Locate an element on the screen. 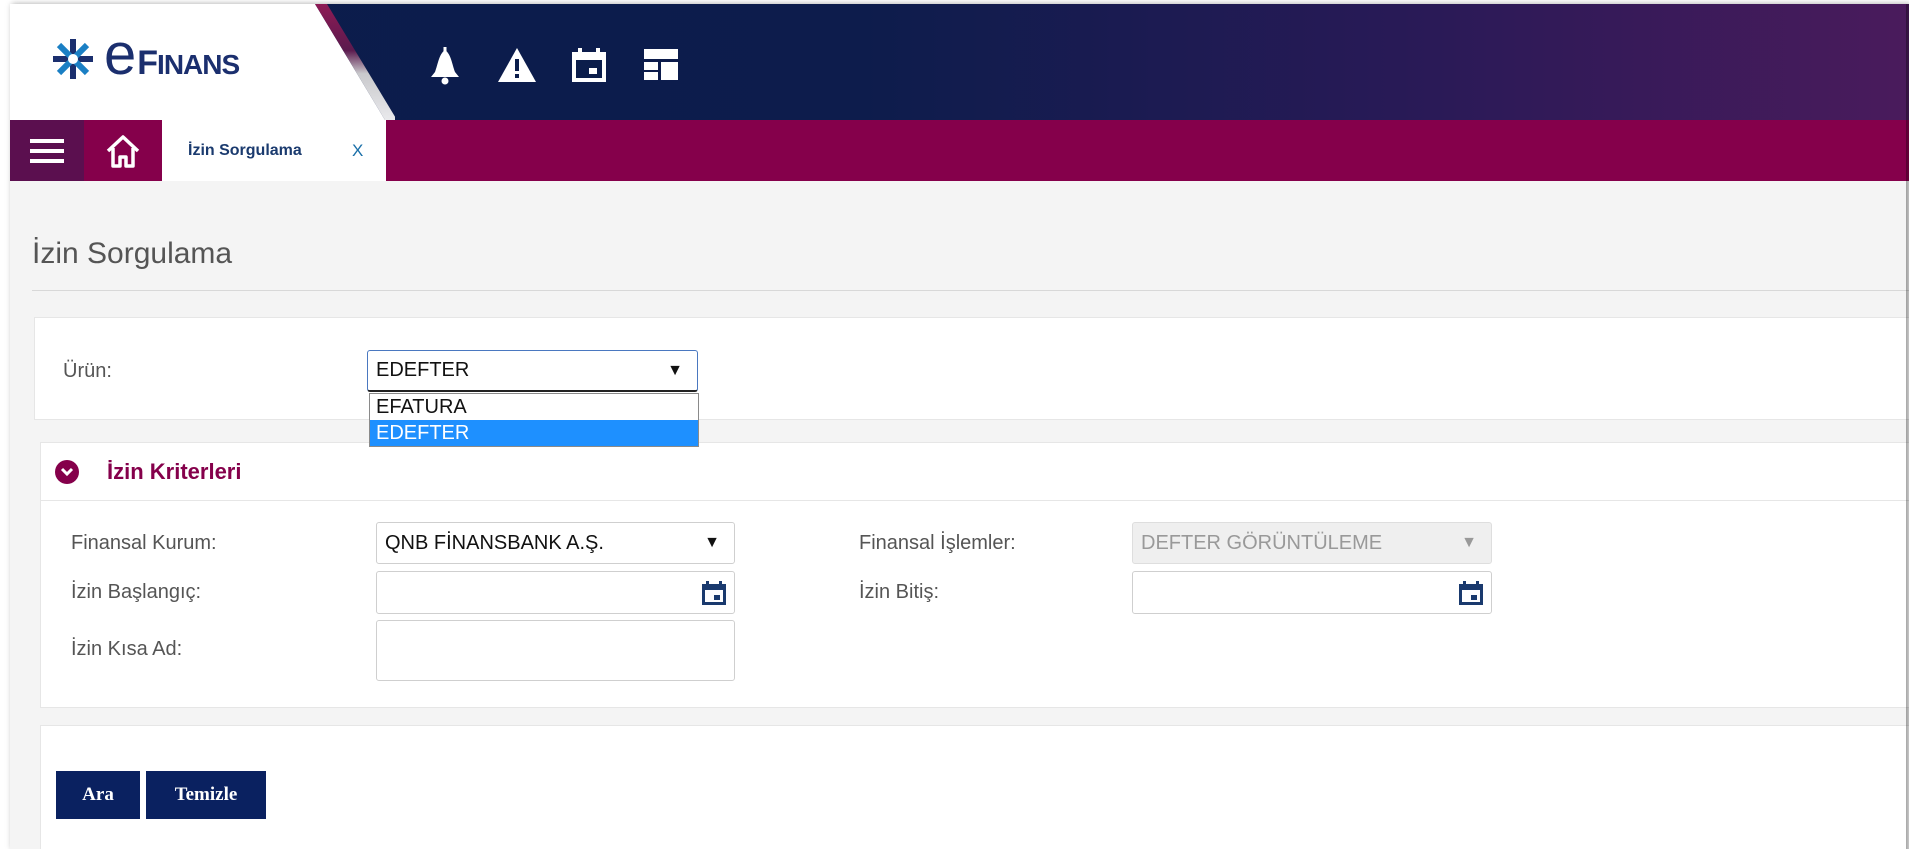 This screenshot has width=1921, height=849. home-button is located at coordinates (123, 150).